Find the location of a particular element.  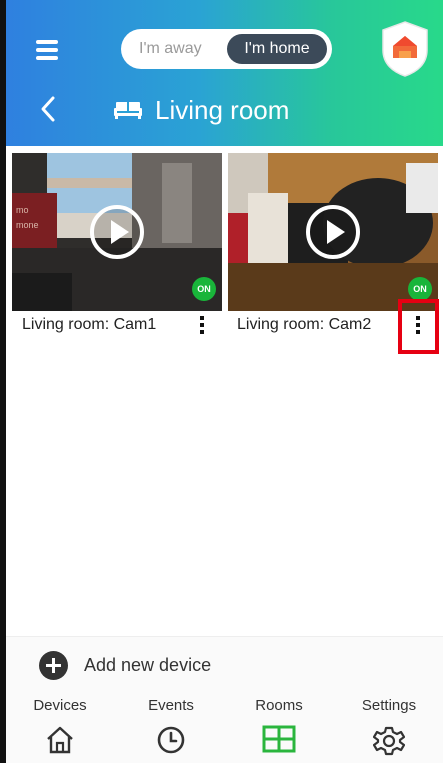

nav-devices: Devices is located at coordinates (60, 726).